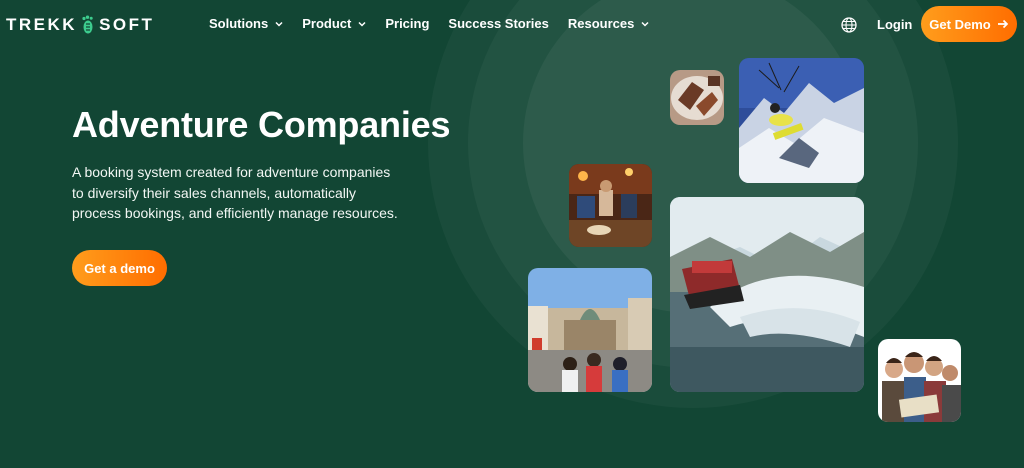  I want to click on login-link: Login, so click(894, 24).